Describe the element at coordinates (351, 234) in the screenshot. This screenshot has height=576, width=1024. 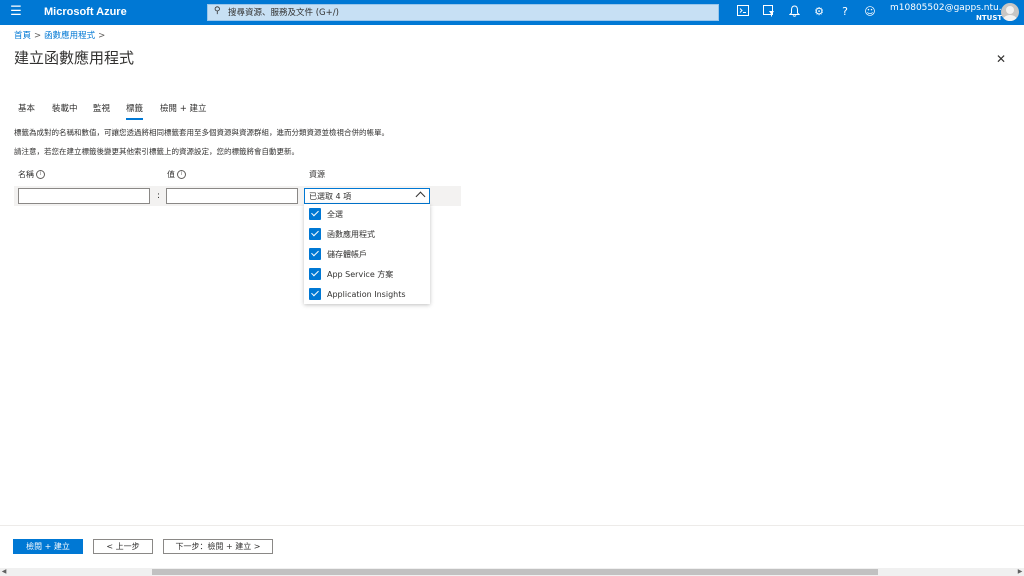
I see `option-label: 函數應用程式` at that location.